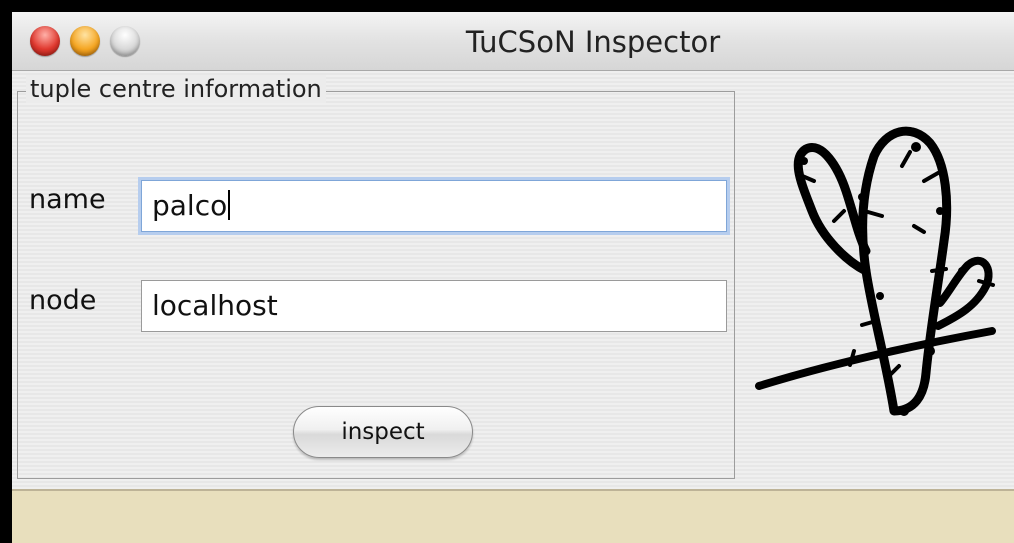 The height and width of the screenshot is (543, 1014). Describe the element at coordinates (383, 432) in the screenshot. I see `inspect-button: inspect` at that location.